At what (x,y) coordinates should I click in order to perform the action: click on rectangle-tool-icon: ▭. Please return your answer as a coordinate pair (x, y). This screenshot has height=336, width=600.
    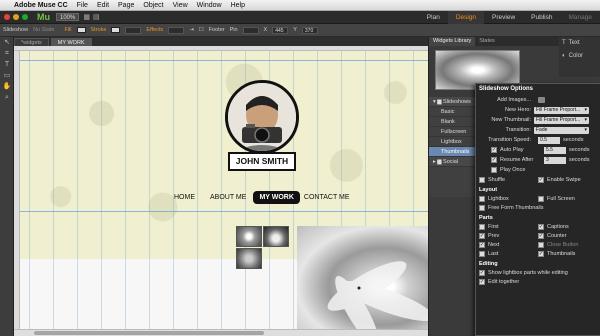
    Looking at the image, I should click on (7, 75).